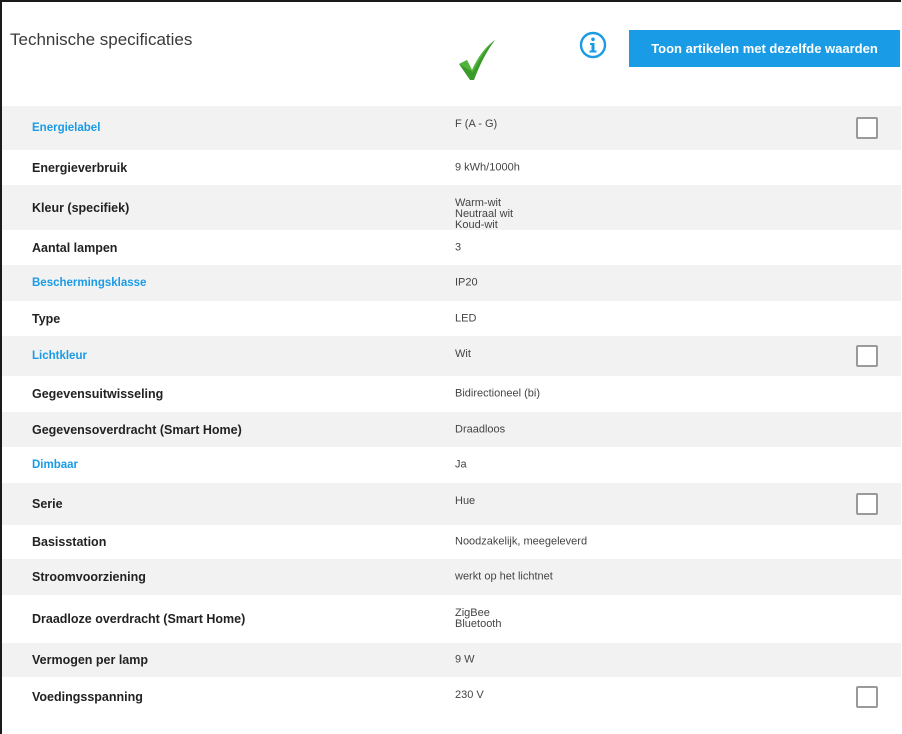 This screenshot has height=734, width=902. I want to click on spec-value: 9 W, so click(465, 659).